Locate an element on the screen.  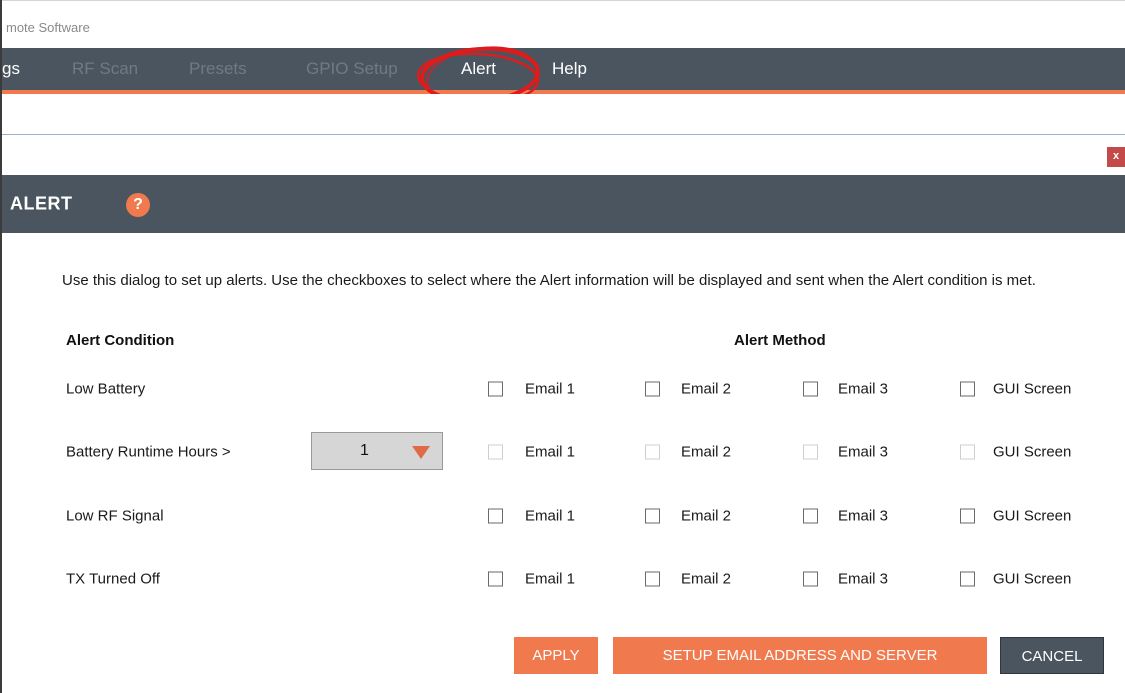
dialog-title: ALERT is located at coordinates (41, 203).